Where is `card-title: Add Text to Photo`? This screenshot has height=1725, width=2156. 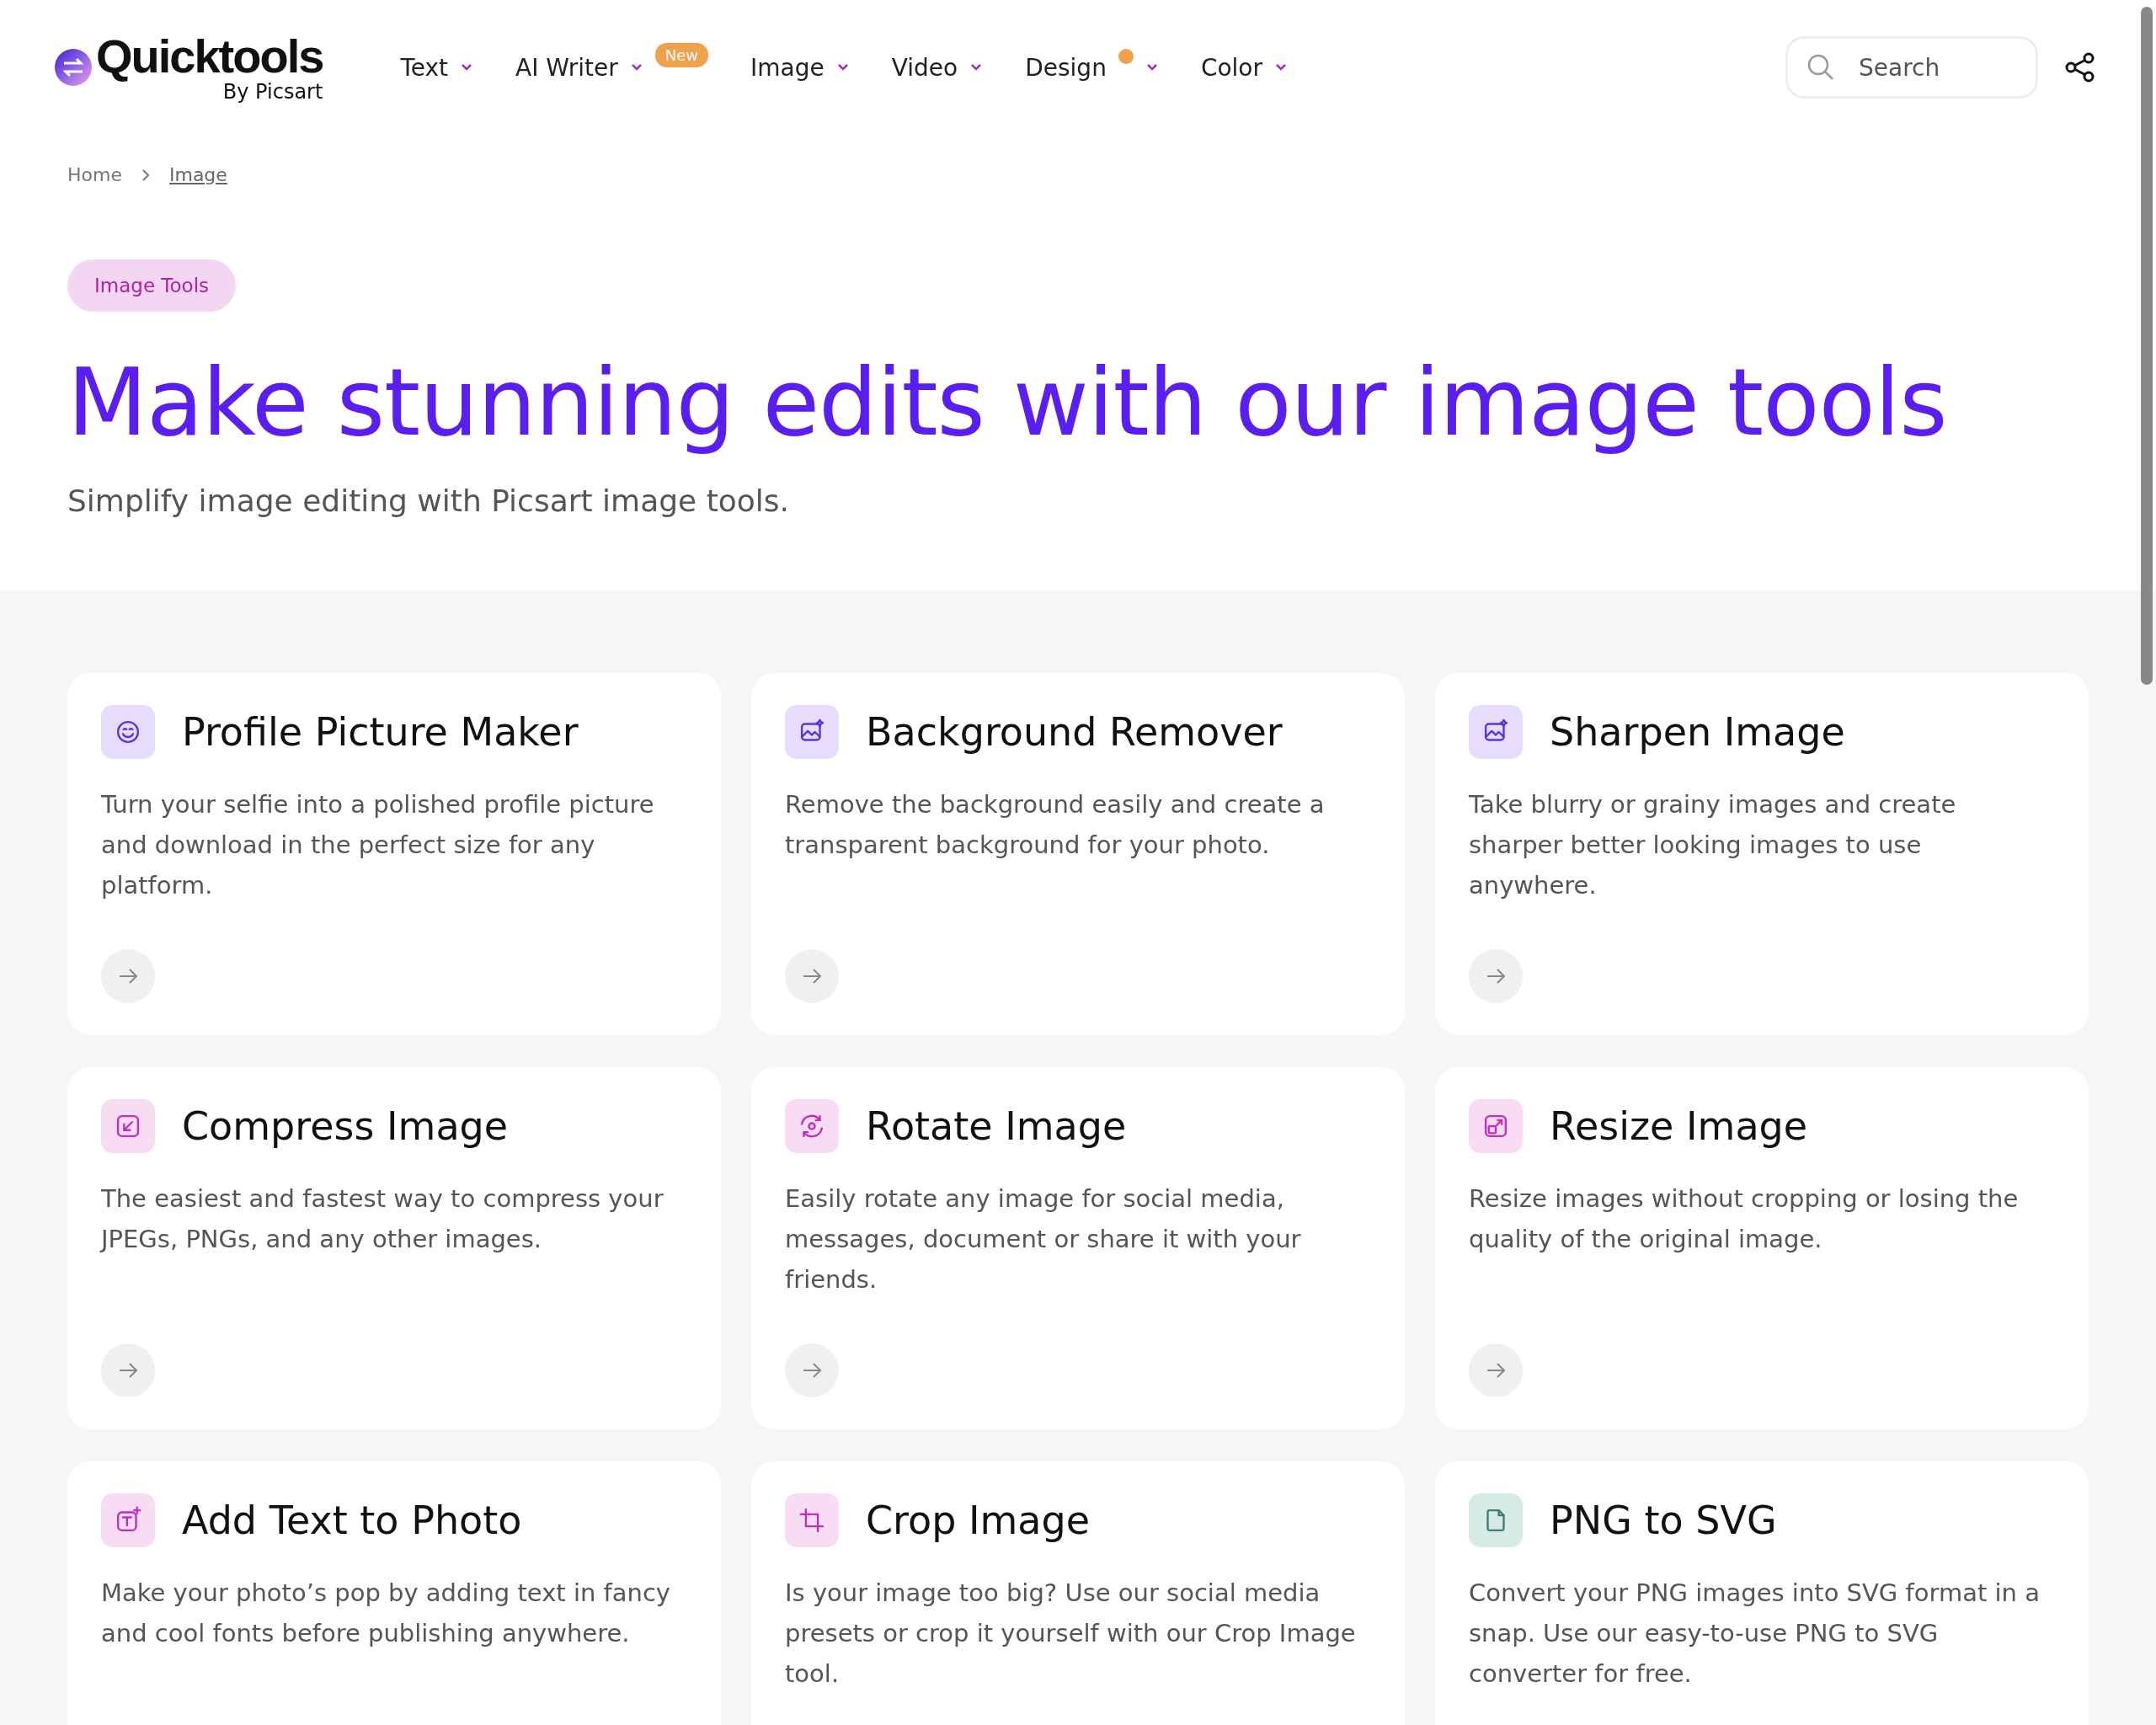
card-title: Add Text to Photo is located at coordinates (352, 1520).